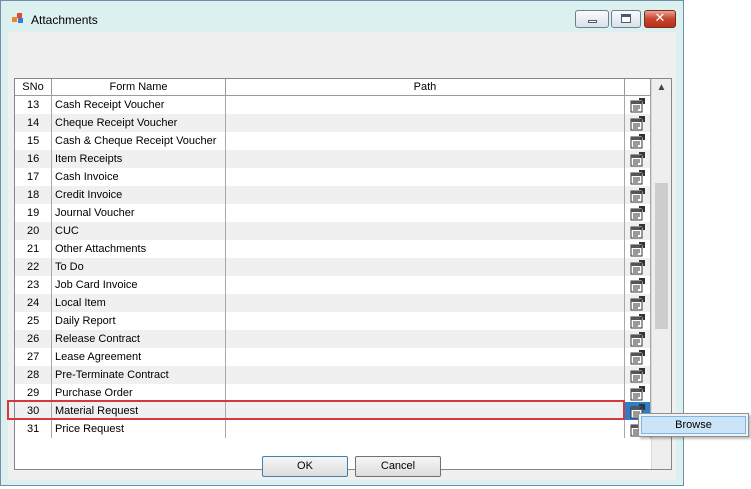  Describe the element at coordinates (139, 213) in the screenshot. I see `row-form-name: Journal Voucher` at that location.